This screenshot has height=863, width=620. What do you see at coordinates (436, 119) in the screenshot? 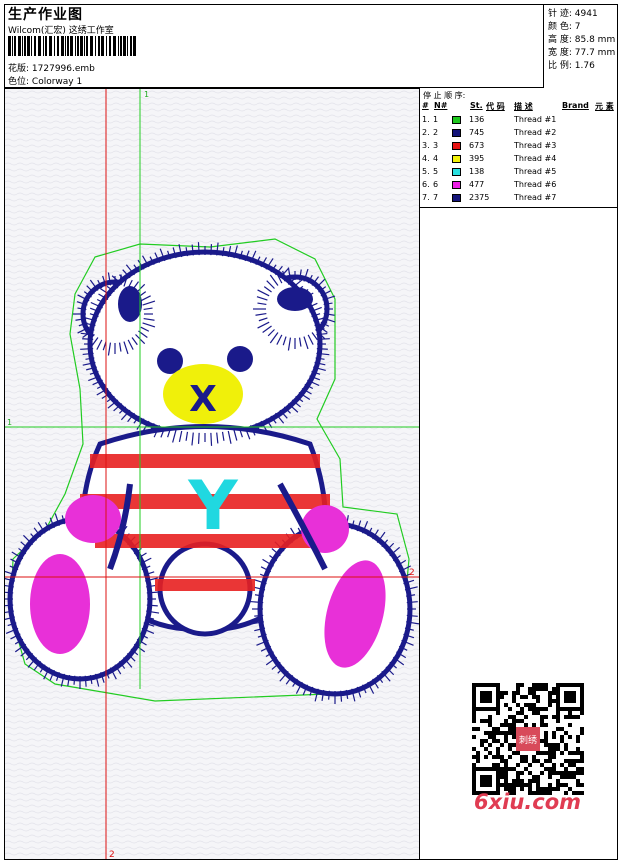
I see `row-n: 1` at bounding box center [436, 119].